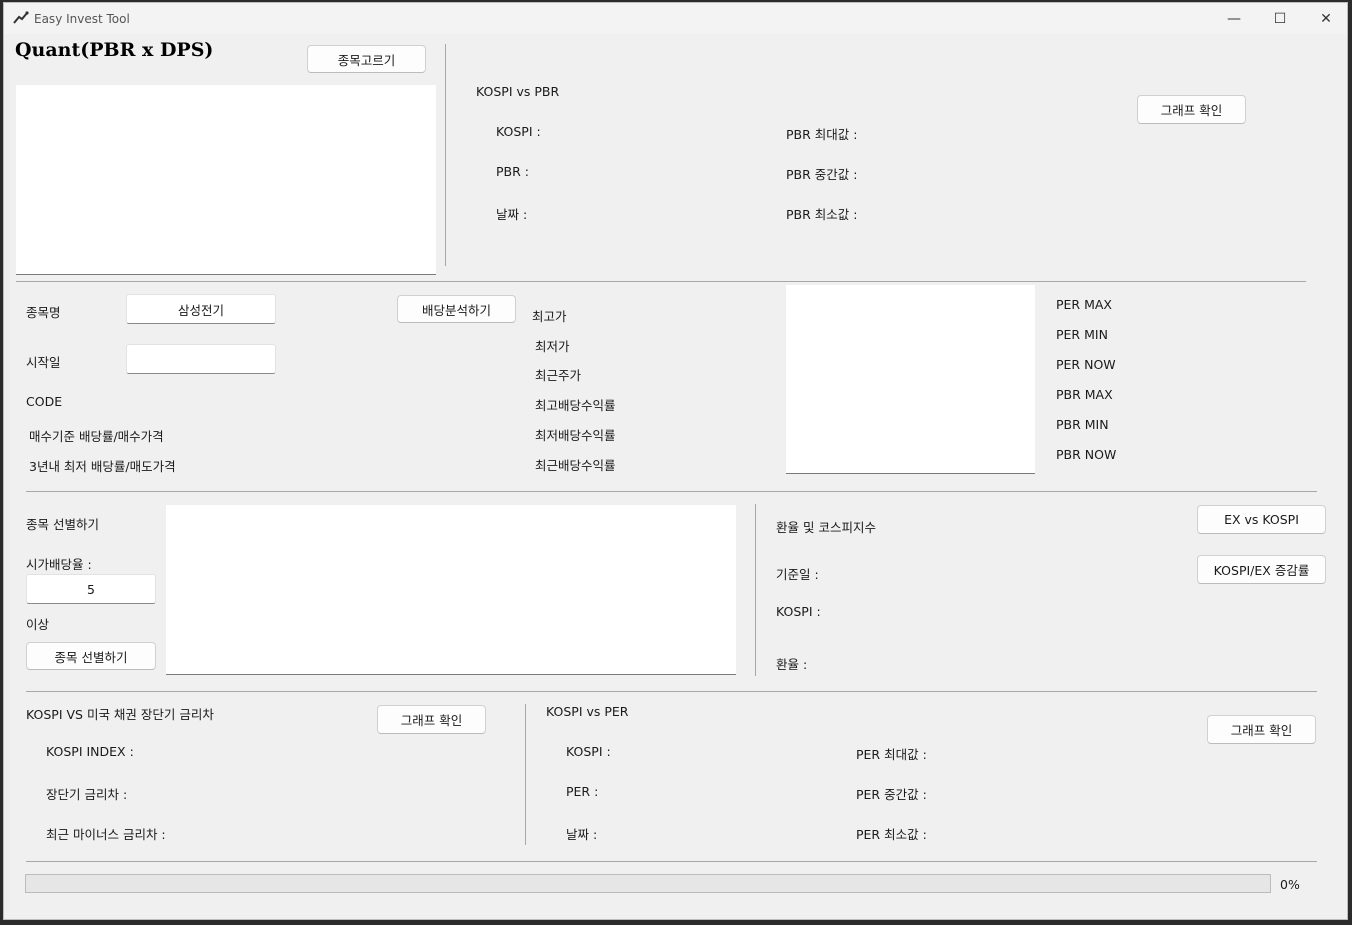 Image resolution: width=1352 pixels, height=925 pixels. I want to click on progress-bar, so click(648, 883).